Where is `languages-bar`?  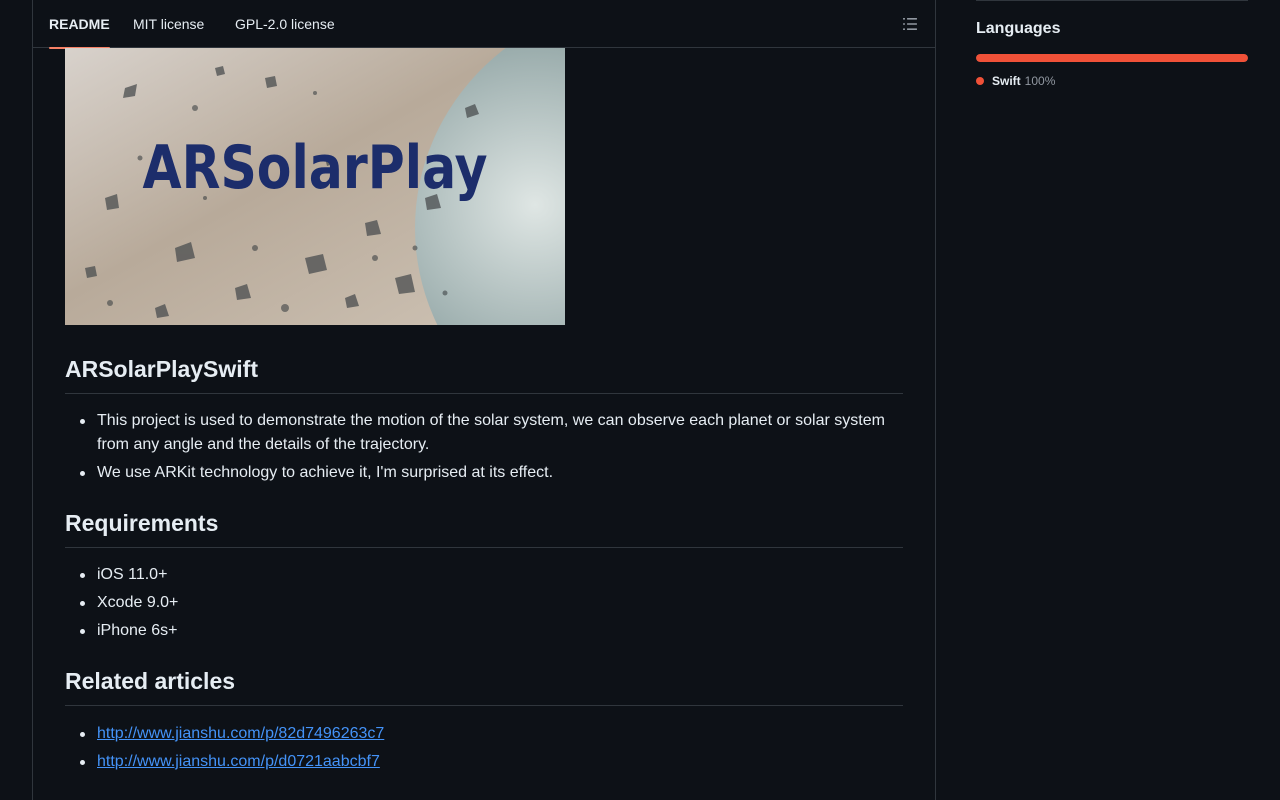
languages-bar is located at coordinates (1112, 58).